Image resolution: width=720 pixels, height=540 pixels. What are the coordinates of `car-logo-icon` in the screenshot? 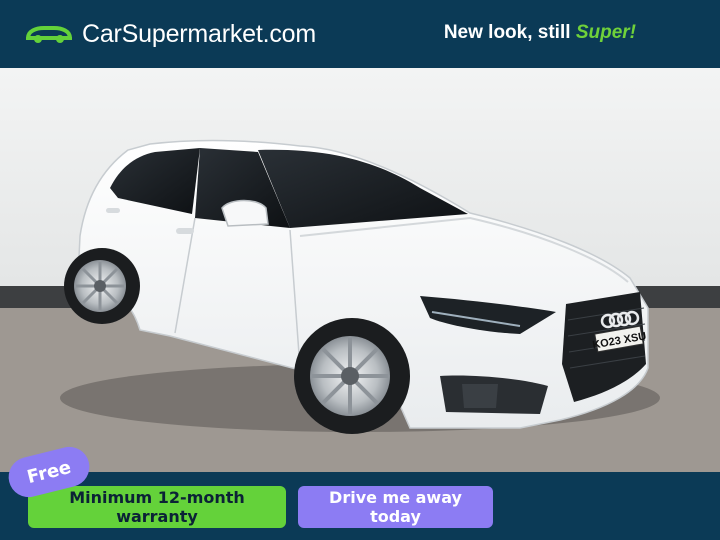 It's located at (49, 34).